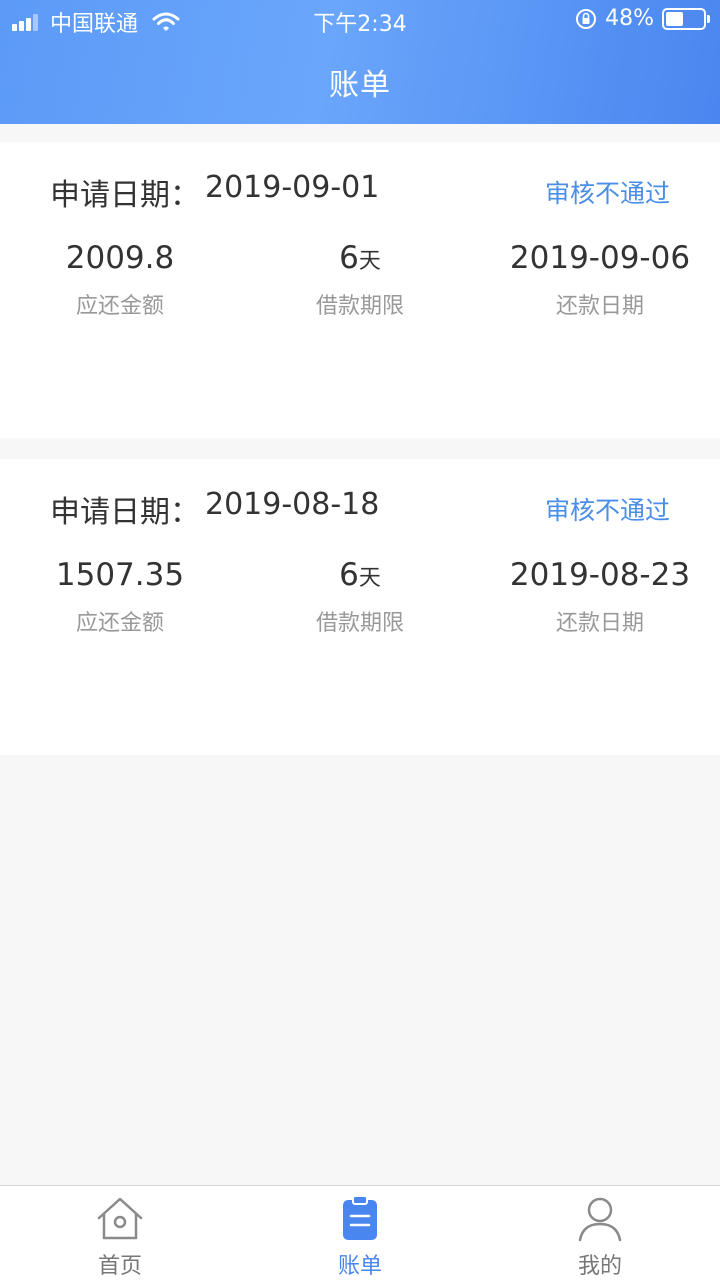 This screenshot has height=1280, width=720. I want to click on home-icon, so click(120, 1218).